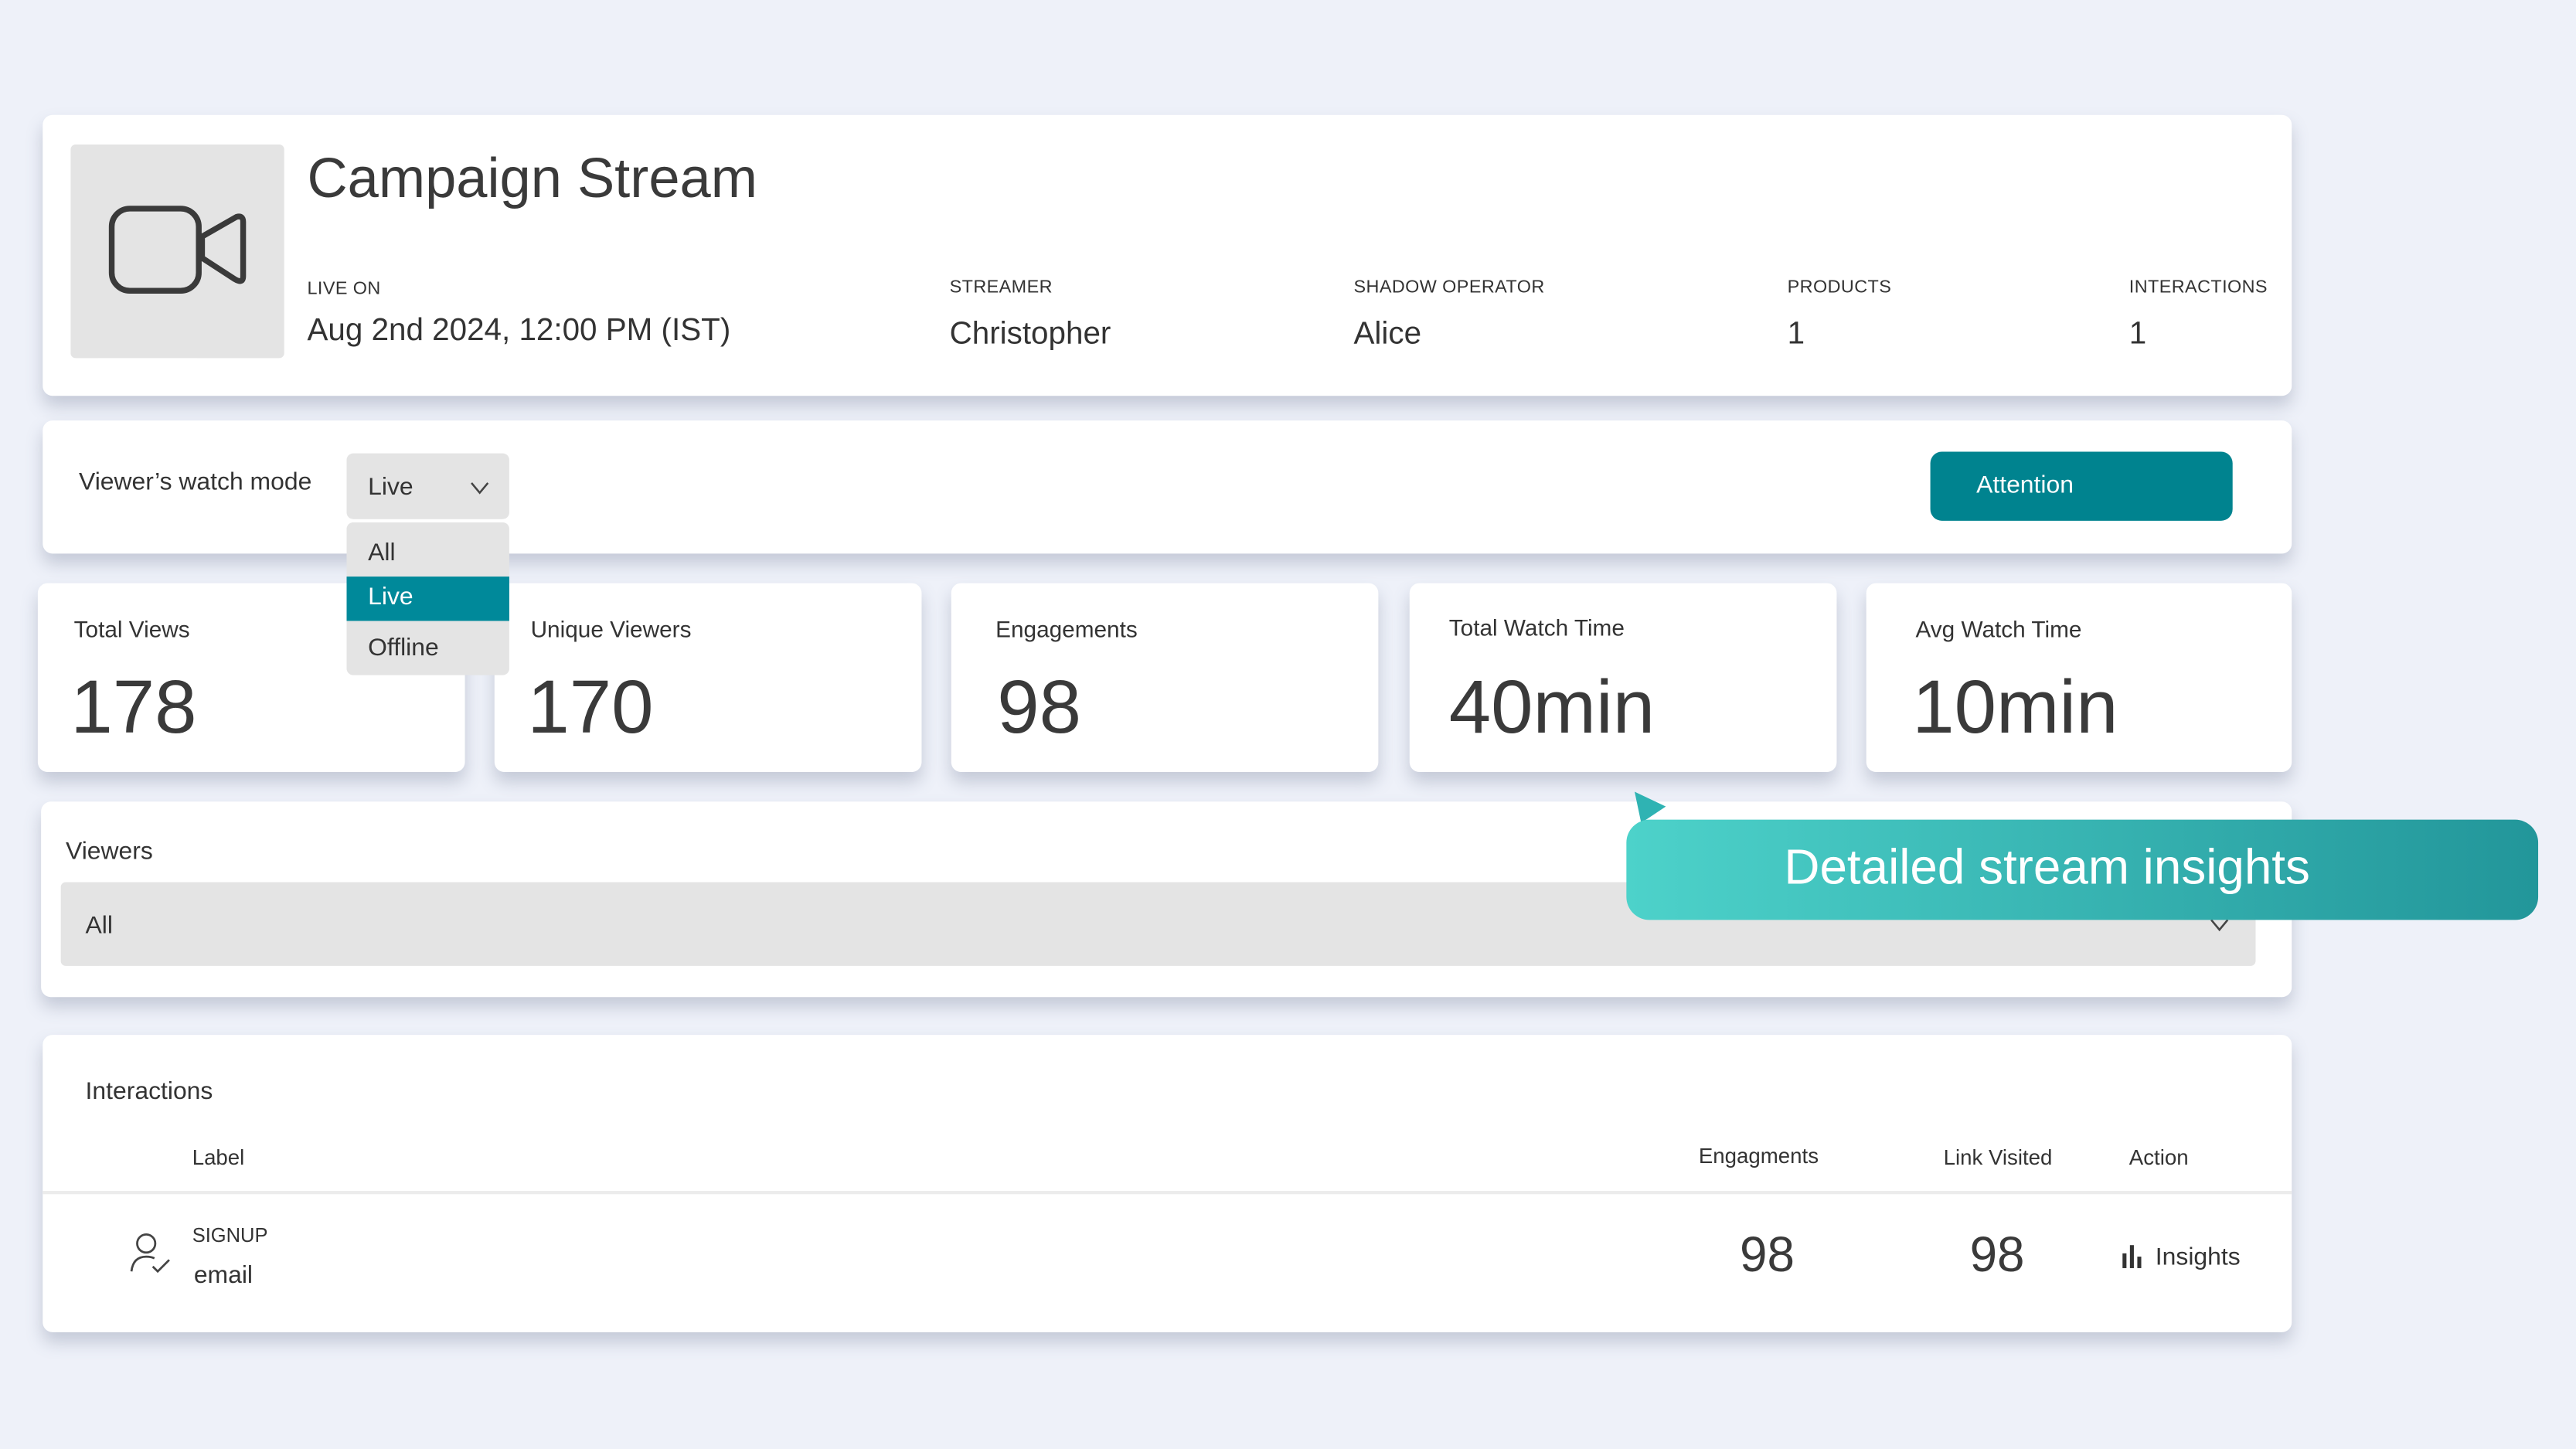 The width and height of the screenshot is (2576, 1449). What do you see at coordinates (195, 482) in the screenshot?
I see `watch-mode-label: Viewer’s watch mode` at bounding box center [195, 482].